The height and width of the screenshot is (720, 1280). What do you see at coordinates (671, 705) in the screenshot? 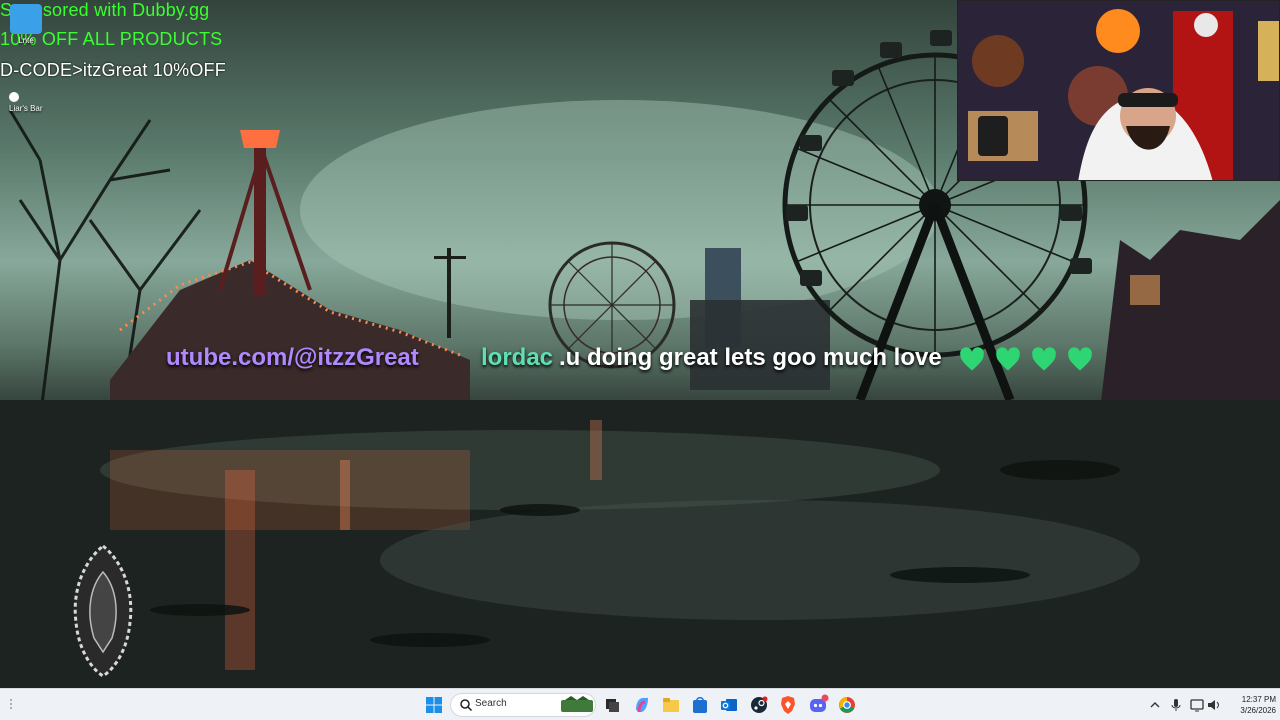
I see `file-explorer-icon` at bounding box center [671, 705].